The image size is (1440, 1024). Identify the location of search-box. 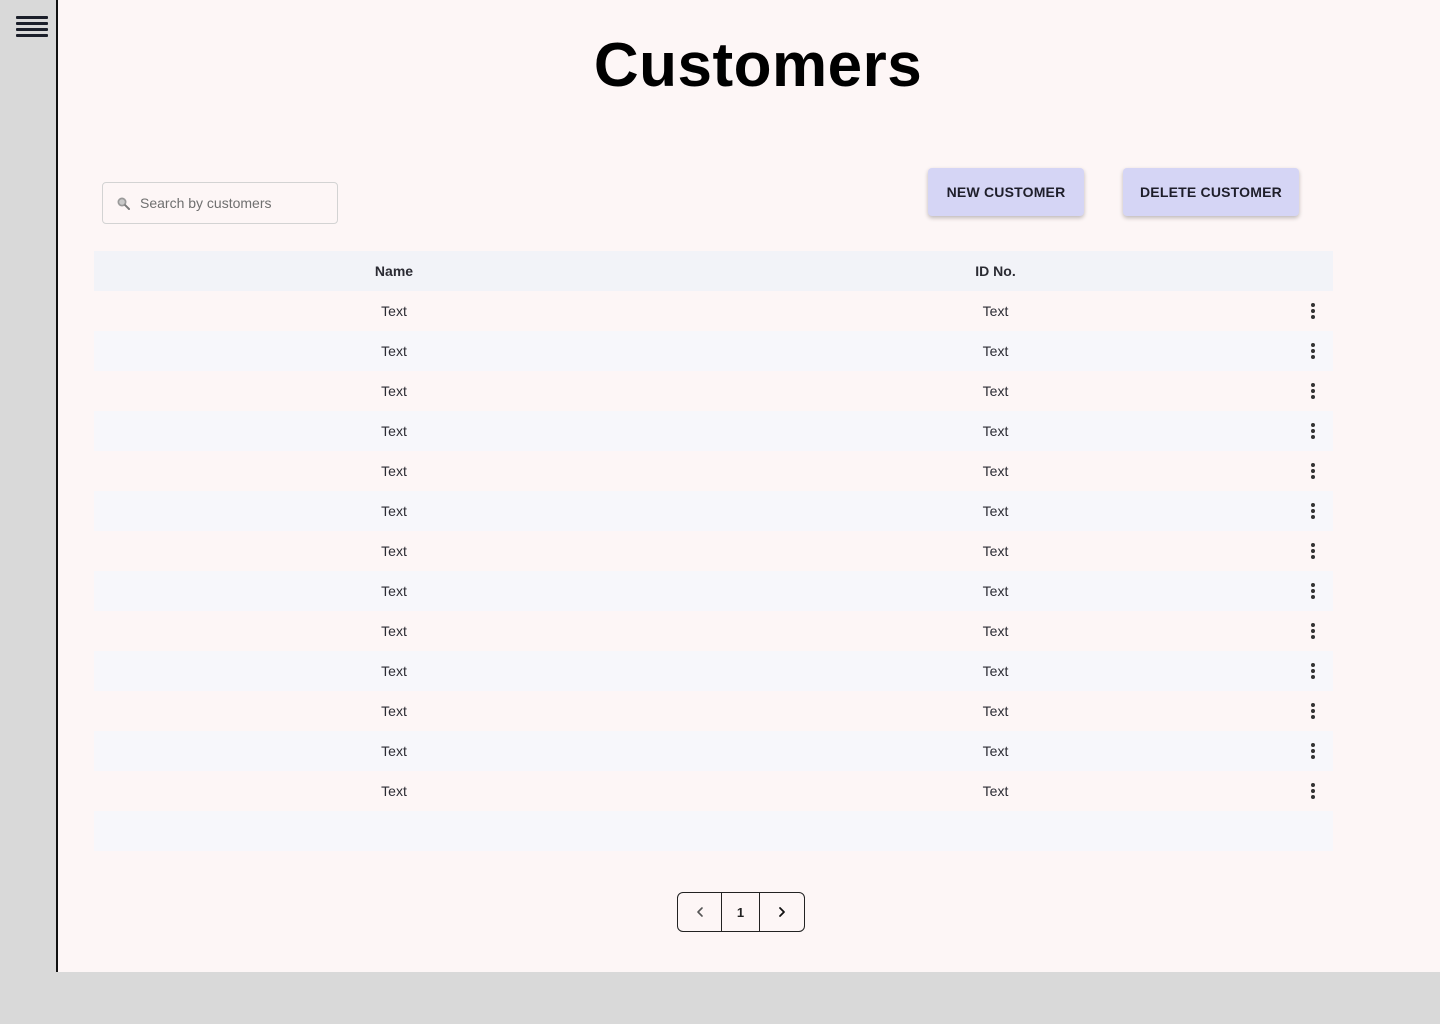
(220, 203).